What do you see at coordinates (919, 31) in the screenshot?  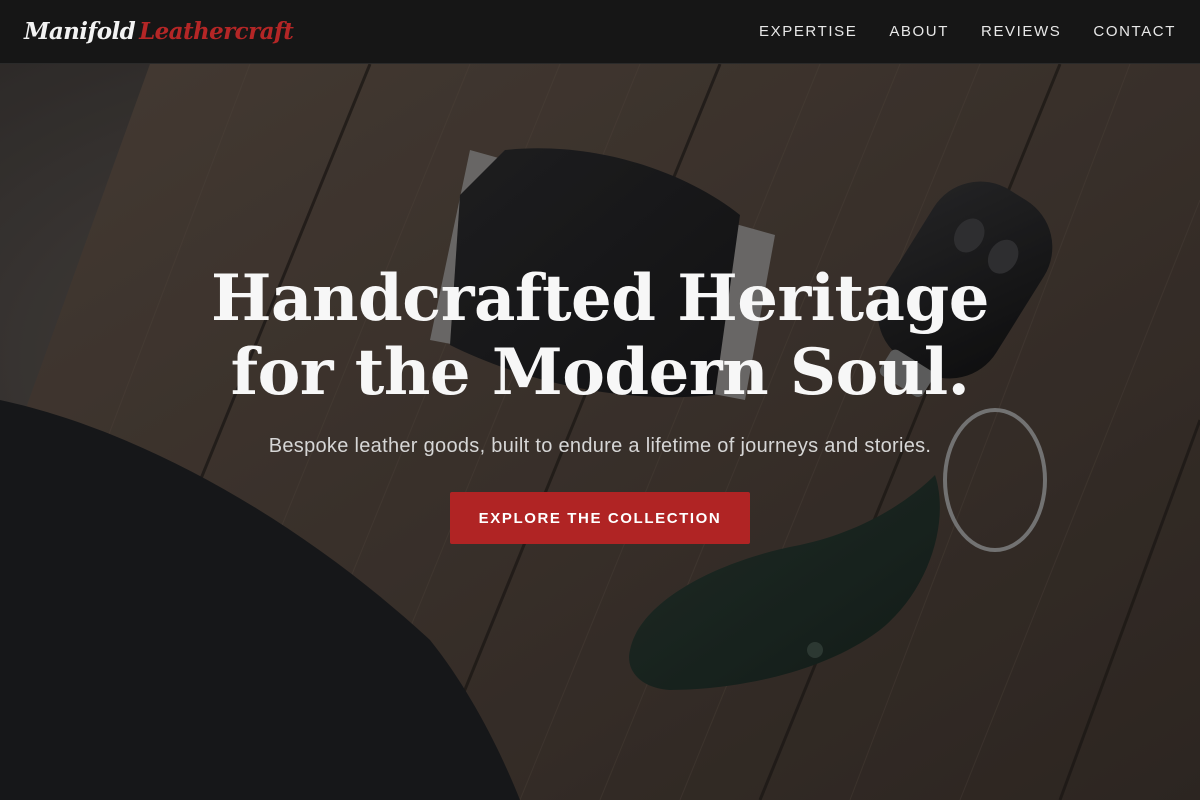 I see `nav-link-about: ABOUT` at bounding box center [919, 31].